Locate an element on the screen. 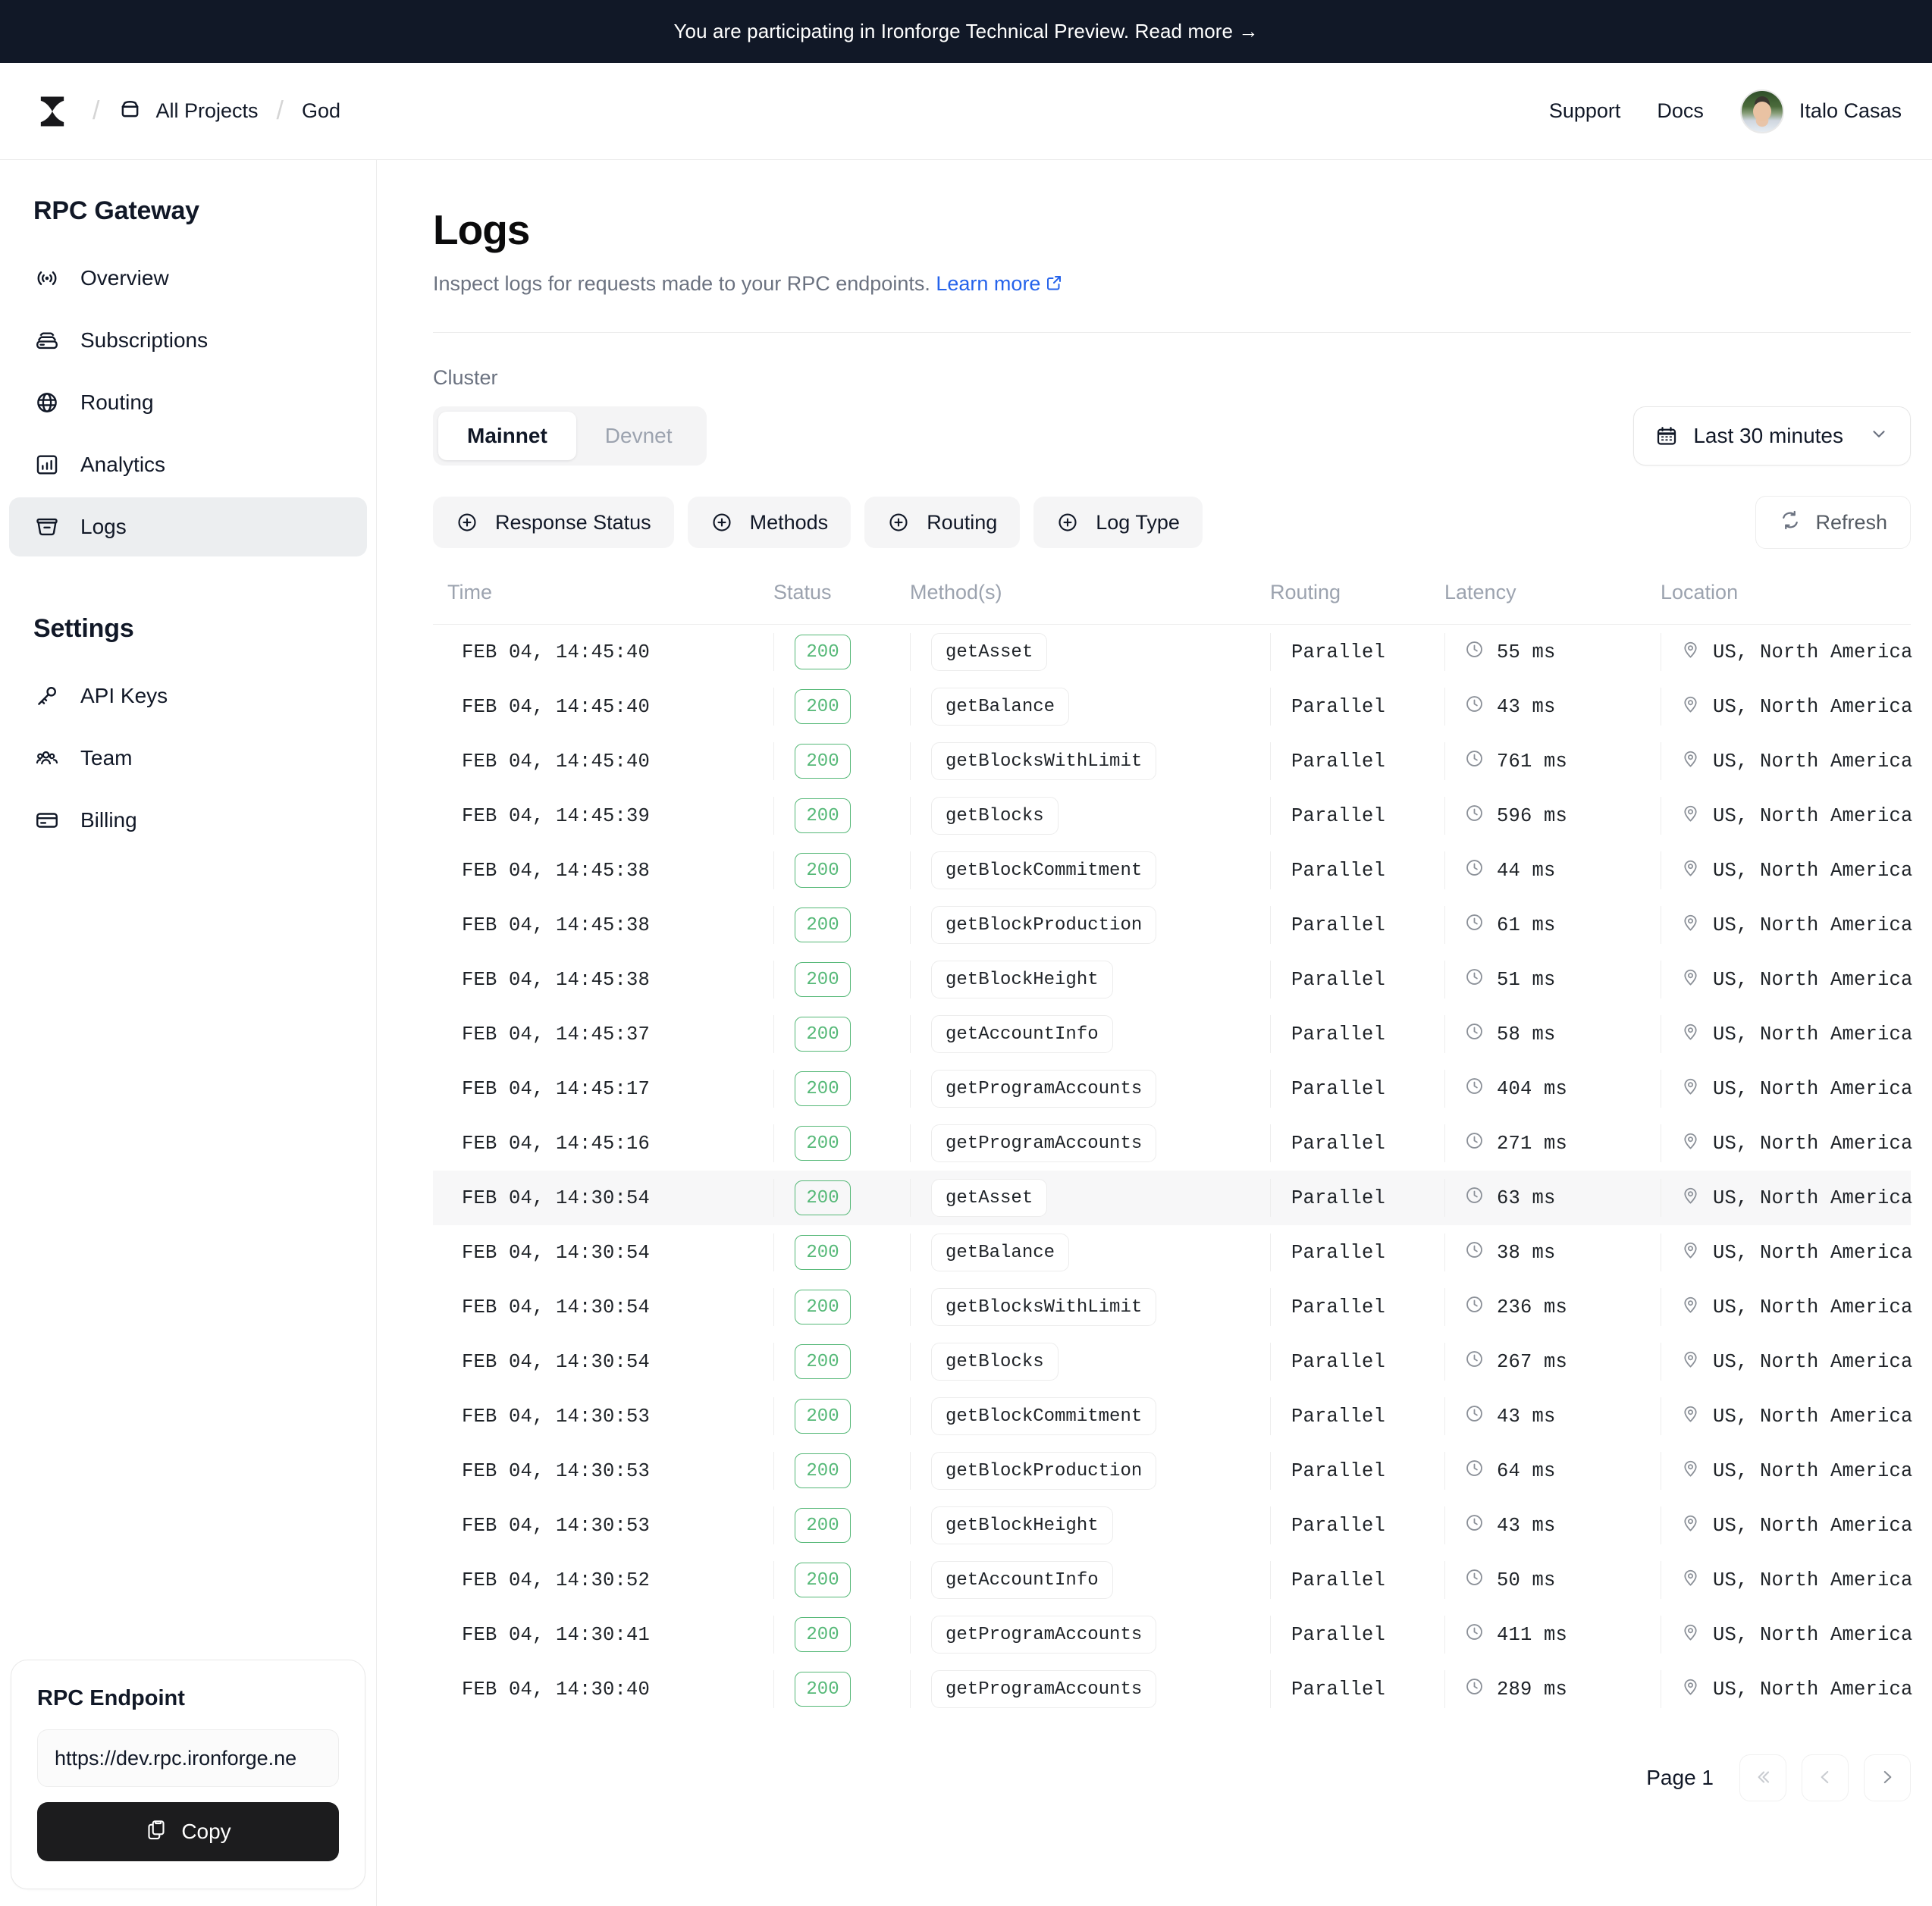 This screenshot has width=1932, height=1906. sidebar-item-routing: Routing is located at coordinates (188, 402).